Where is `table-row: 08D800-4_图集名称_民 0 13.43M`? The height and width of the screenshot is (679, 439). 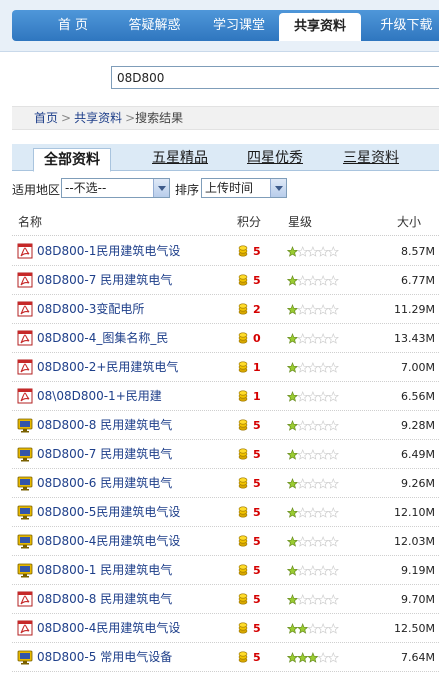
table-row: 08D800-4_图集名称_民 0 13.43M is located at coordinates (225, 338).